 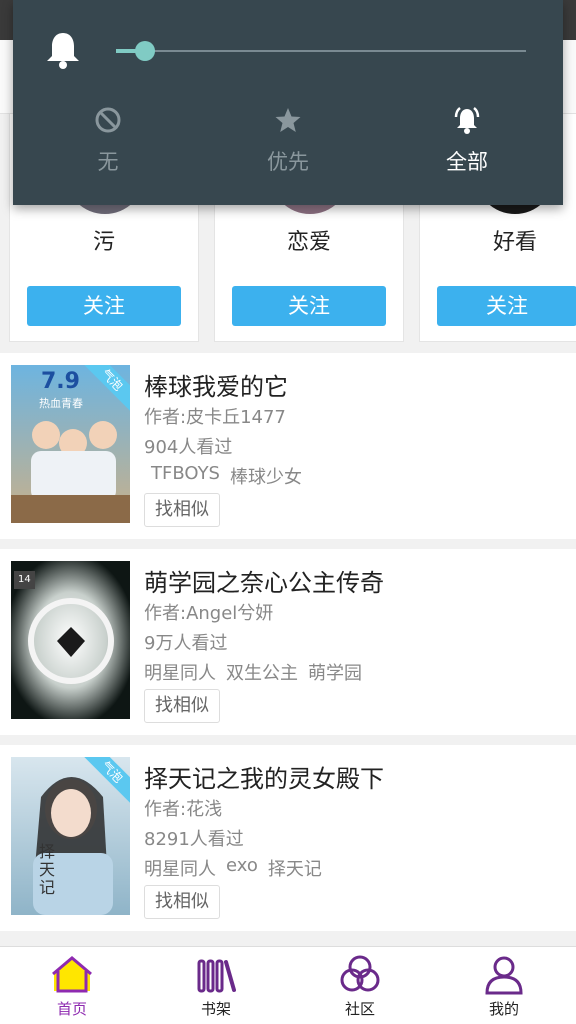 I want to click on mode-all: 全部, so click(x=467, y=138).